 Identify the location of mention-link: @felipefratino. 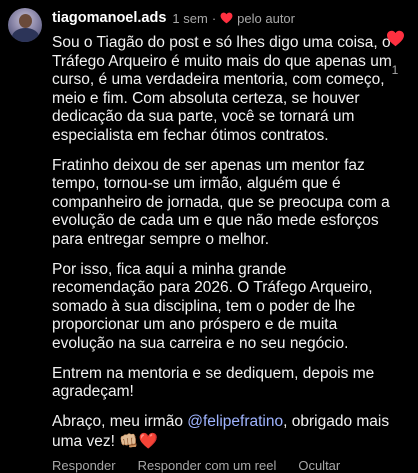
(235, 421).